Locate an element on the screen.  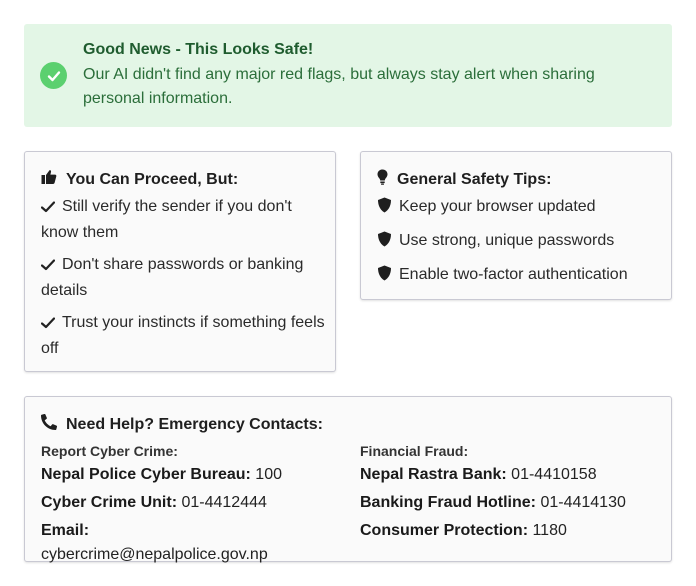
contact-row: Consumer Protection: 1180 is located at coordinates (463, 530).